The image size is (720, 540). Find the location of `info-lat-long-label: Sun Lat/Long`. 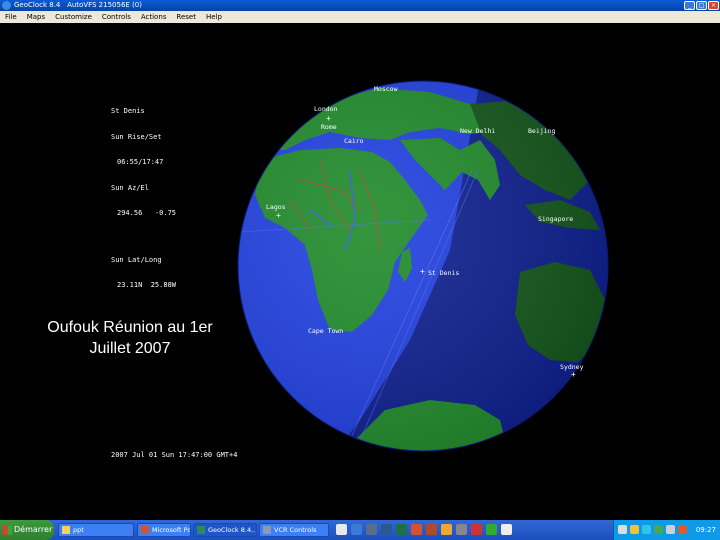

info-lat-long-label: Sun Lat/Long is located at coordinates (136, 259).